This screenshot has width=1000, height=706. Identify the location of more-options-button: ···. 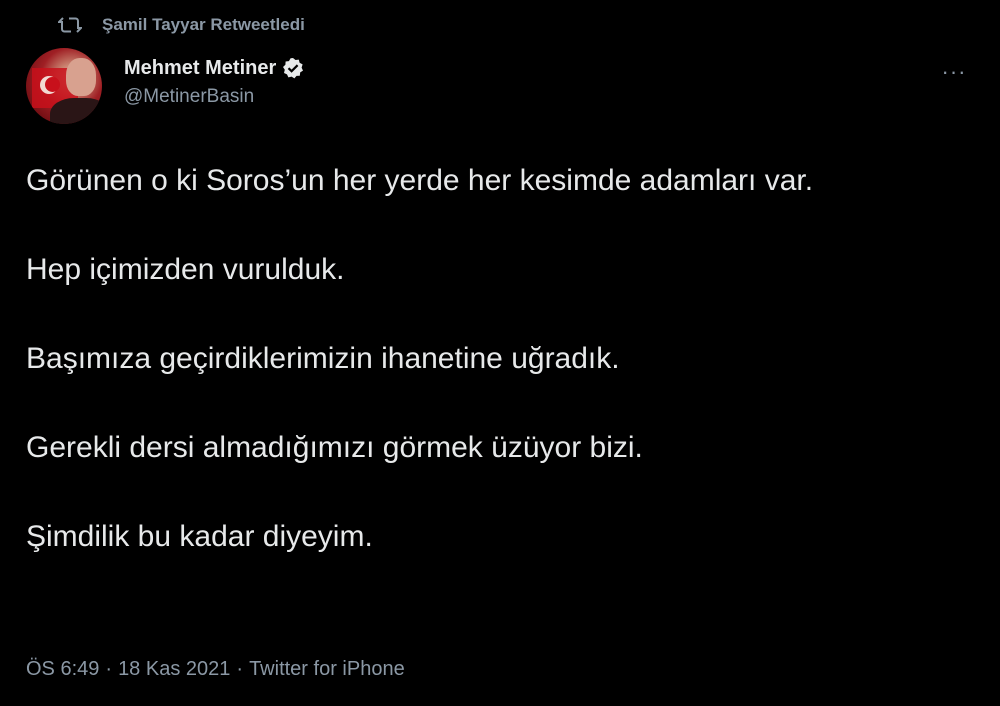
(954, 71).